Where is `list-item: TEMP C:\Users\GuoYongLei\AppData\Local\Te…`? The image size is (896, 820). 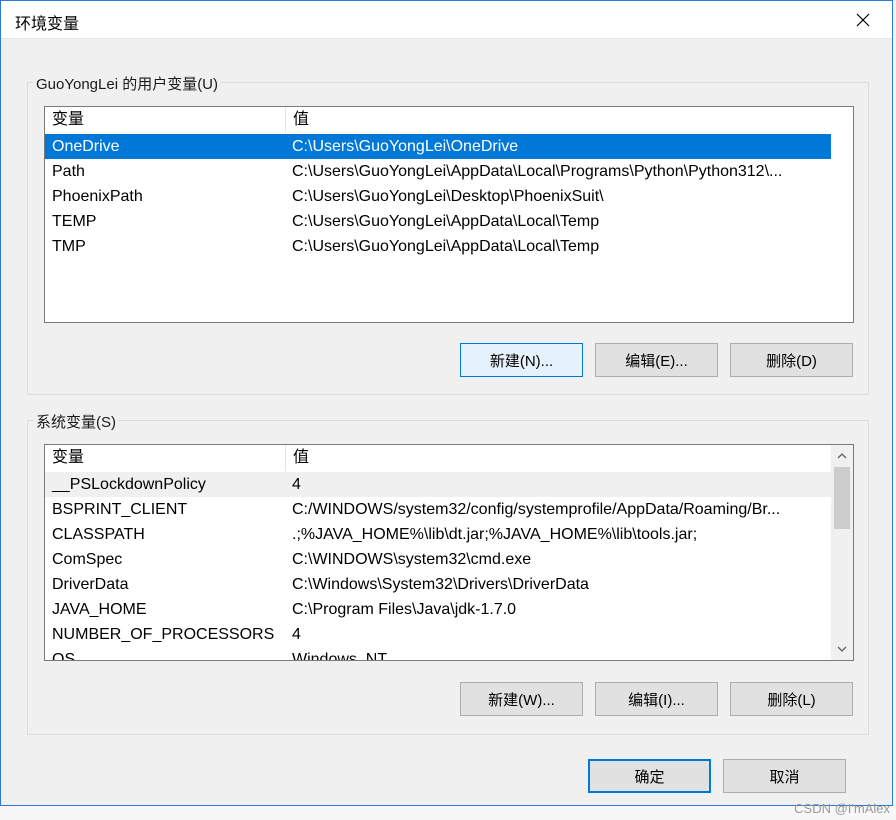 list-item: TEMP C:\Users\GuoYongLei\AppData\Local\Te… is located at coordinates (449, 221).